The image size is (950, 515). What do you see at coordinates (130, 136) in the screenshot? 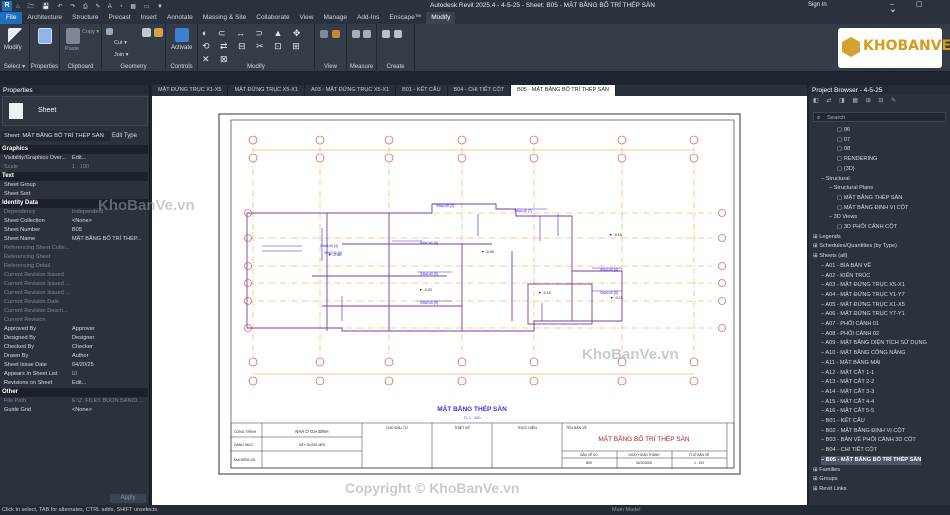
I see `edit-type-button: Edit Type` at bounding box center [130, 136].